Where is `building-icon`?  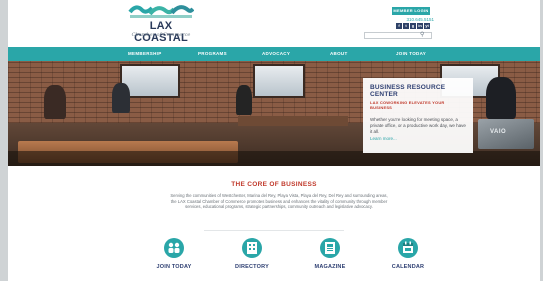
building-icon is located at coordinates (252, 248).